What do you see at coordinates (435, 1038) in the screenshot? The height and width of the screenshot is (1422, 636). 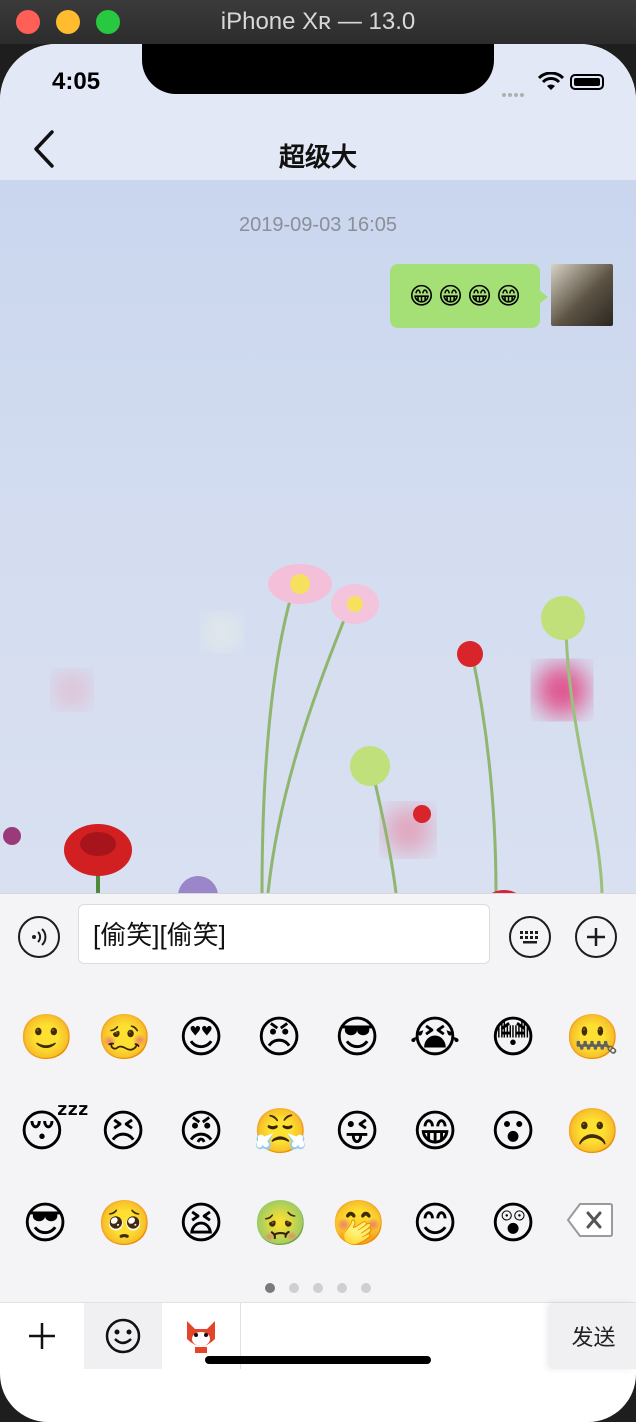 I see `emoji-key: 😭` at bounding box center [435, 1038].